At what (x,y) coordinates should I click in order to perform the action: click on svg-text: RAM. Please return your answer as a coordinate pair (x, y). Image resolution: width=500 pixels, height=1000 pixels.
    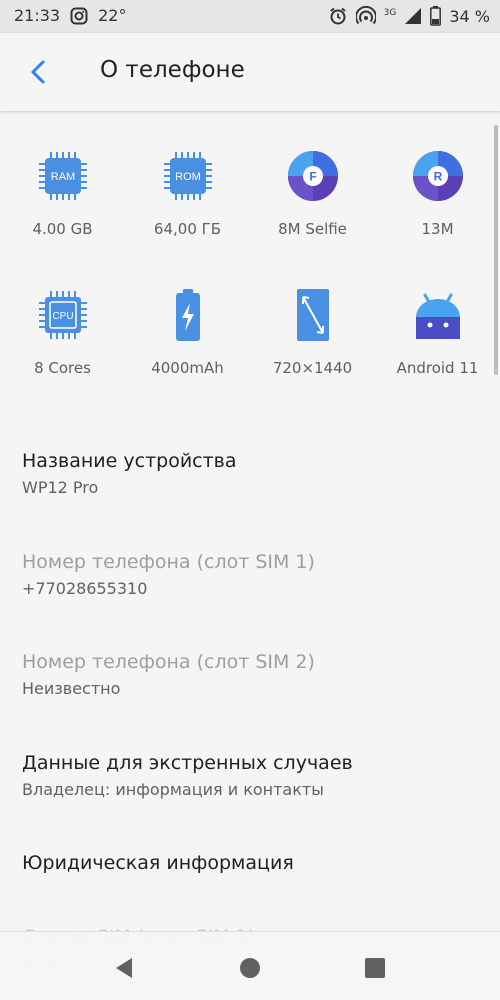
    Looking at the image, I should click on (62, 177).